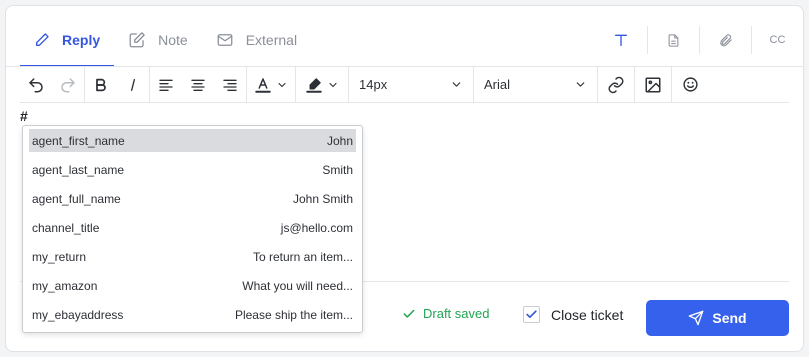 This screenshot has height=357, width=809. I want to click on suggestion-value: Smith, so click(337, 169).